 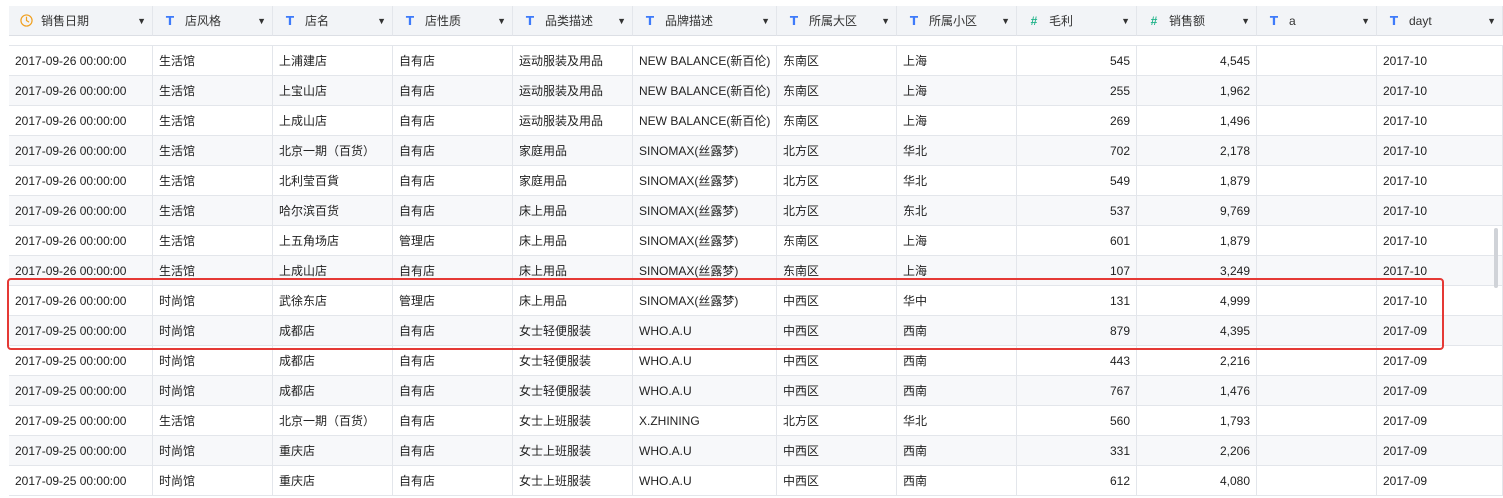 What do you see at coordinates (705, 61) in the screenshot?
I see `table-cell: NEW BALANCE(新百伦)` at bounding box center [705, 61].